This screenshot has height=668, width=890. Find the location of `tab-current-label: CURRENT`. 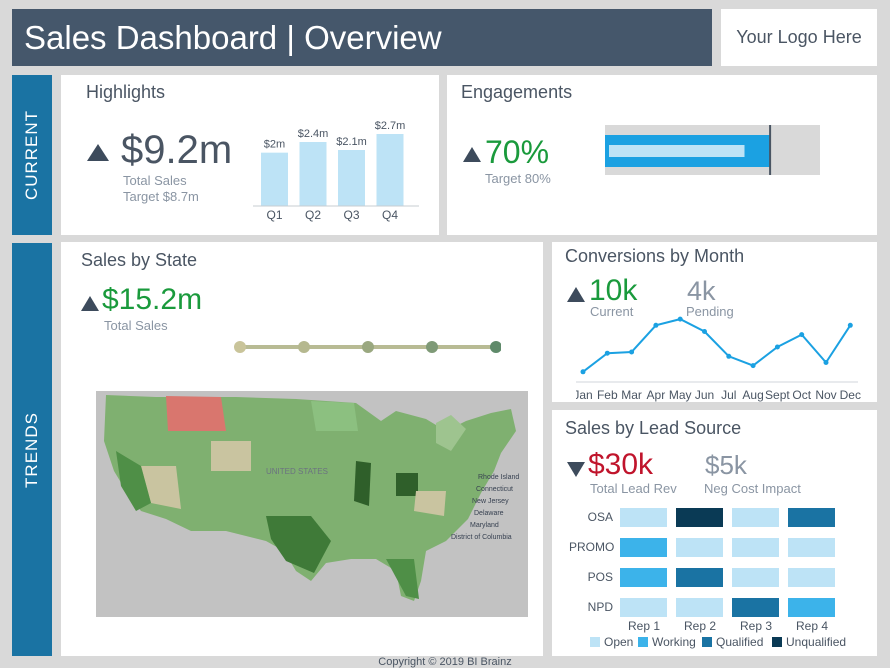

tab-current-label: CURRENT is located at coordinates (31, 155).